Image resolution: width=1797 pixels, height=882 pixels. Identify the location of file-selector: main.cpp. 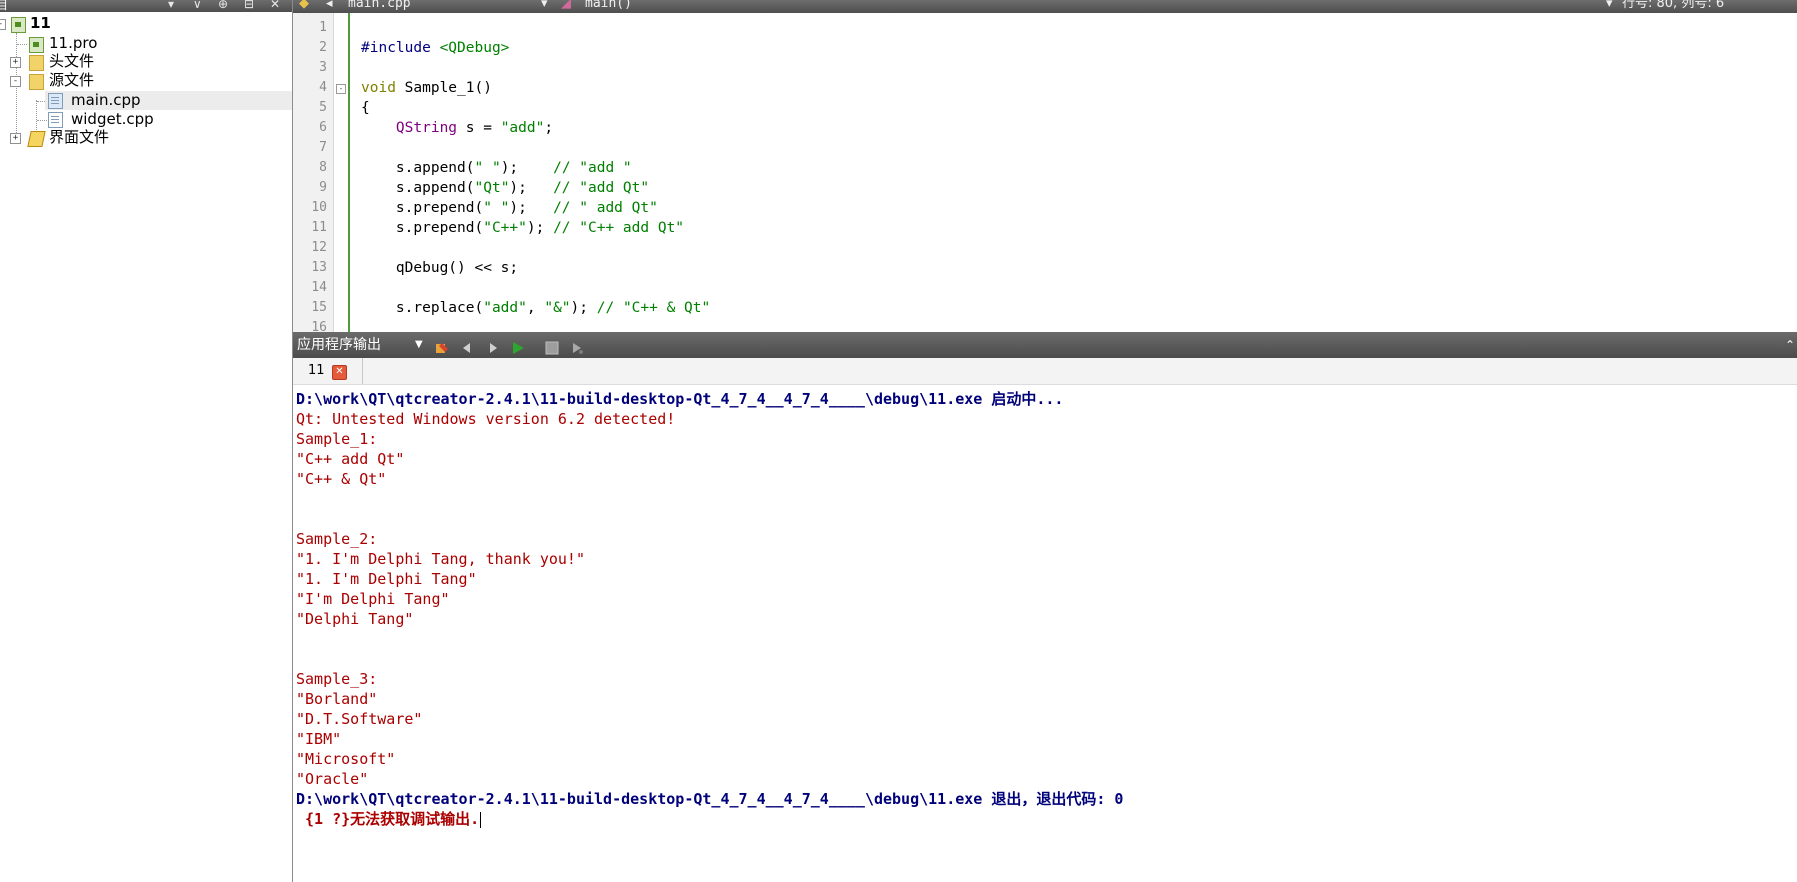
(379, 5).